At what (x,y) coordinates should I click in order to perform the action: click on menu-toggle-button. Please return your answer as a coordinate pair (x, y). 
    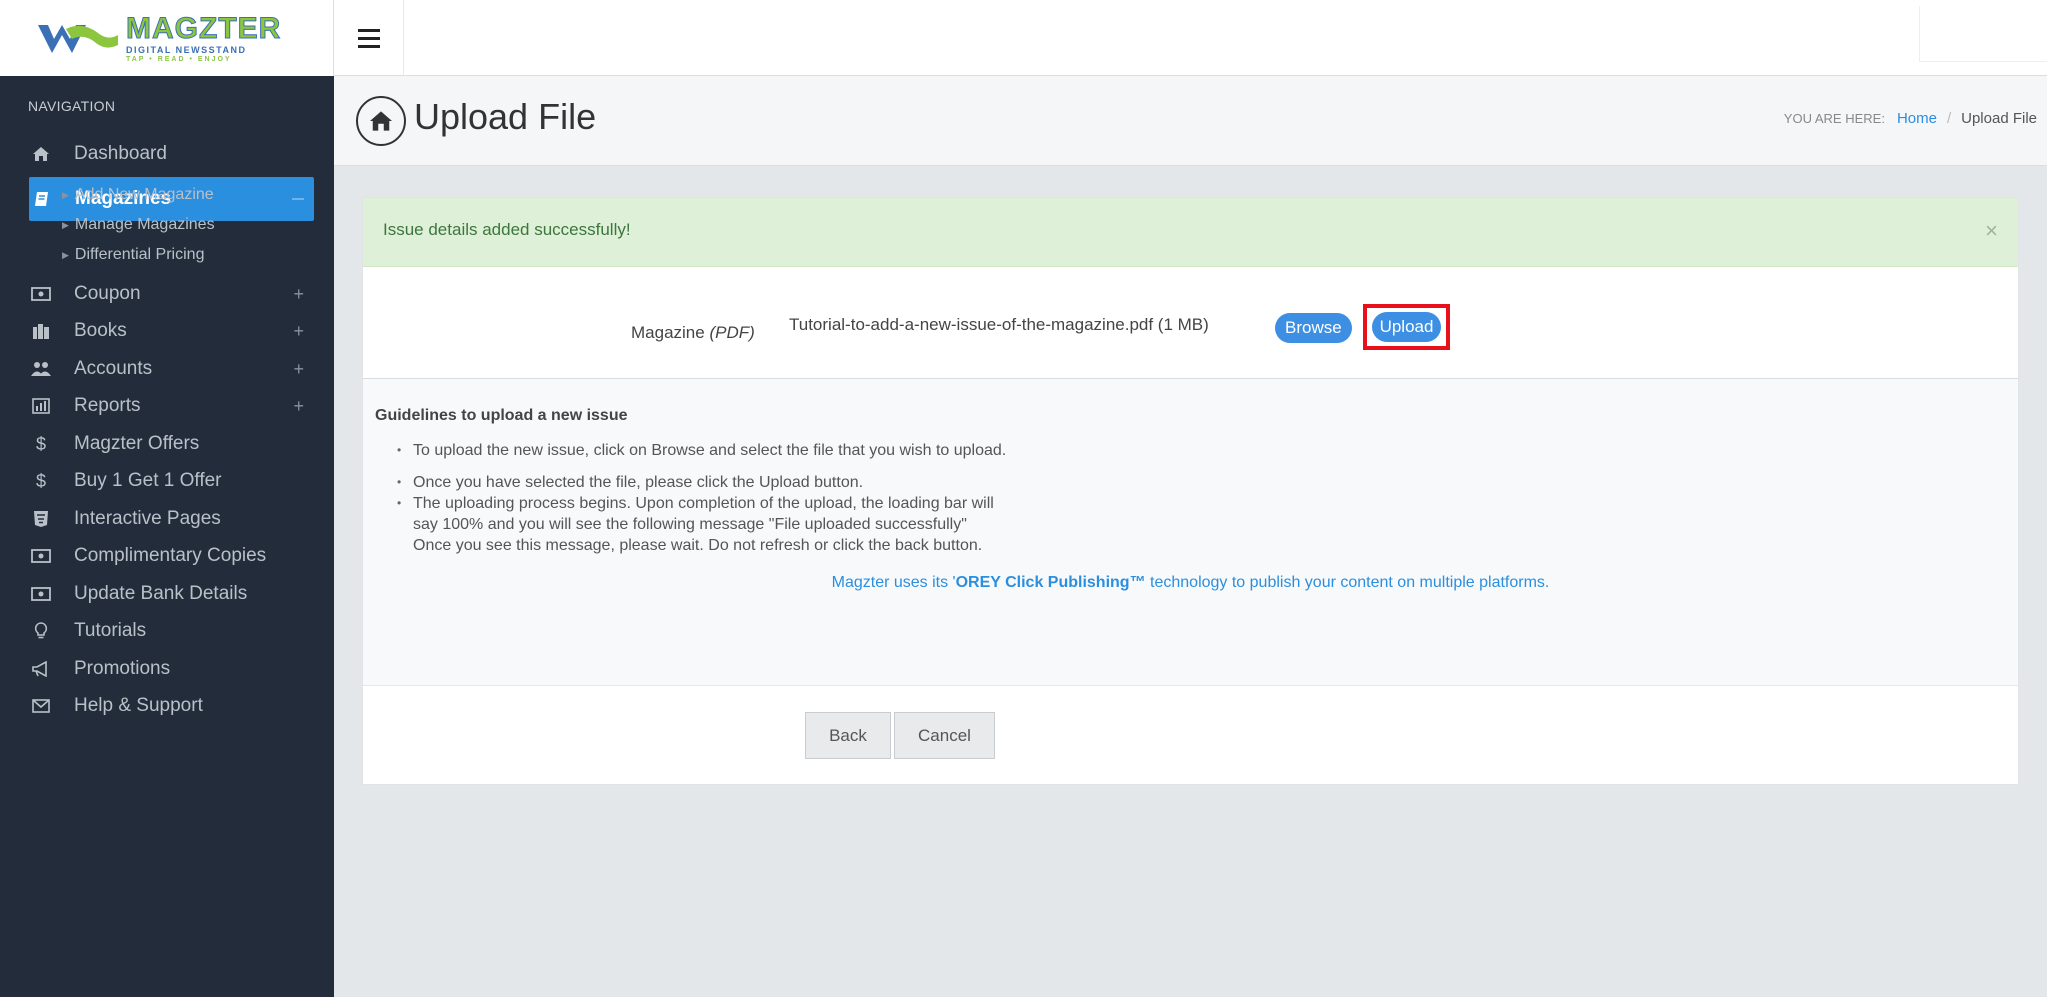
    Looking at the image, I should click on (369, 38).